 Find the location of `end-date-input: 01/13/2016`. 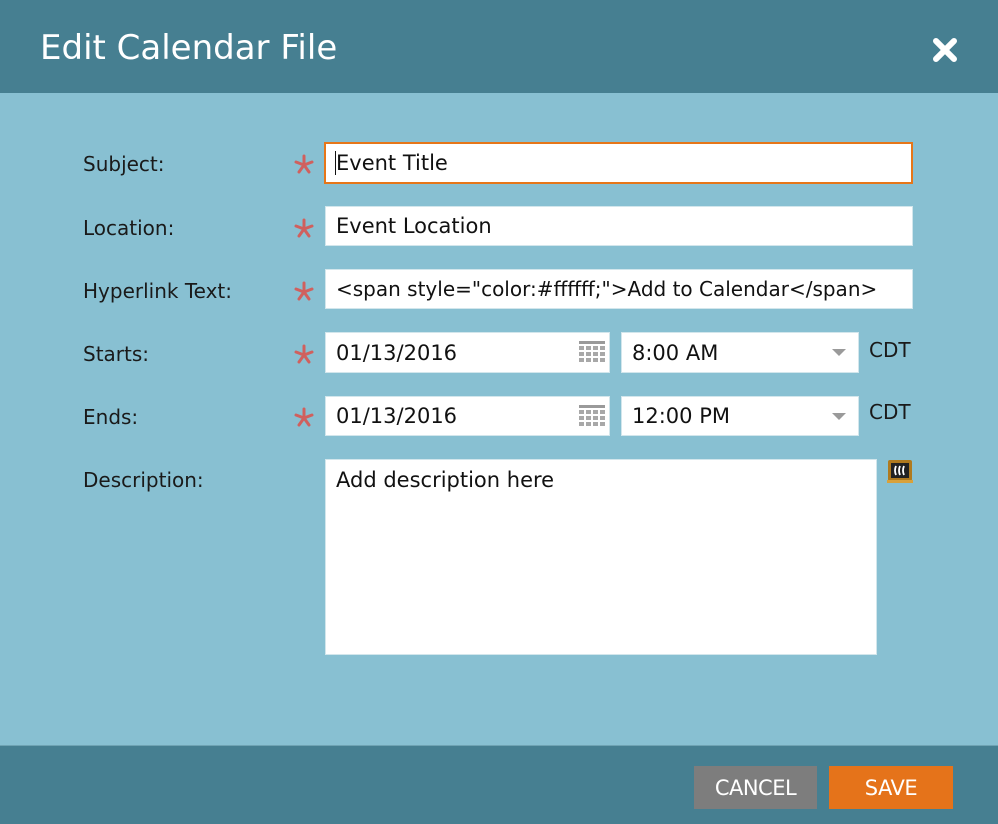

end-date-input: 01/13/2016 is located at coordinates (467, 416).